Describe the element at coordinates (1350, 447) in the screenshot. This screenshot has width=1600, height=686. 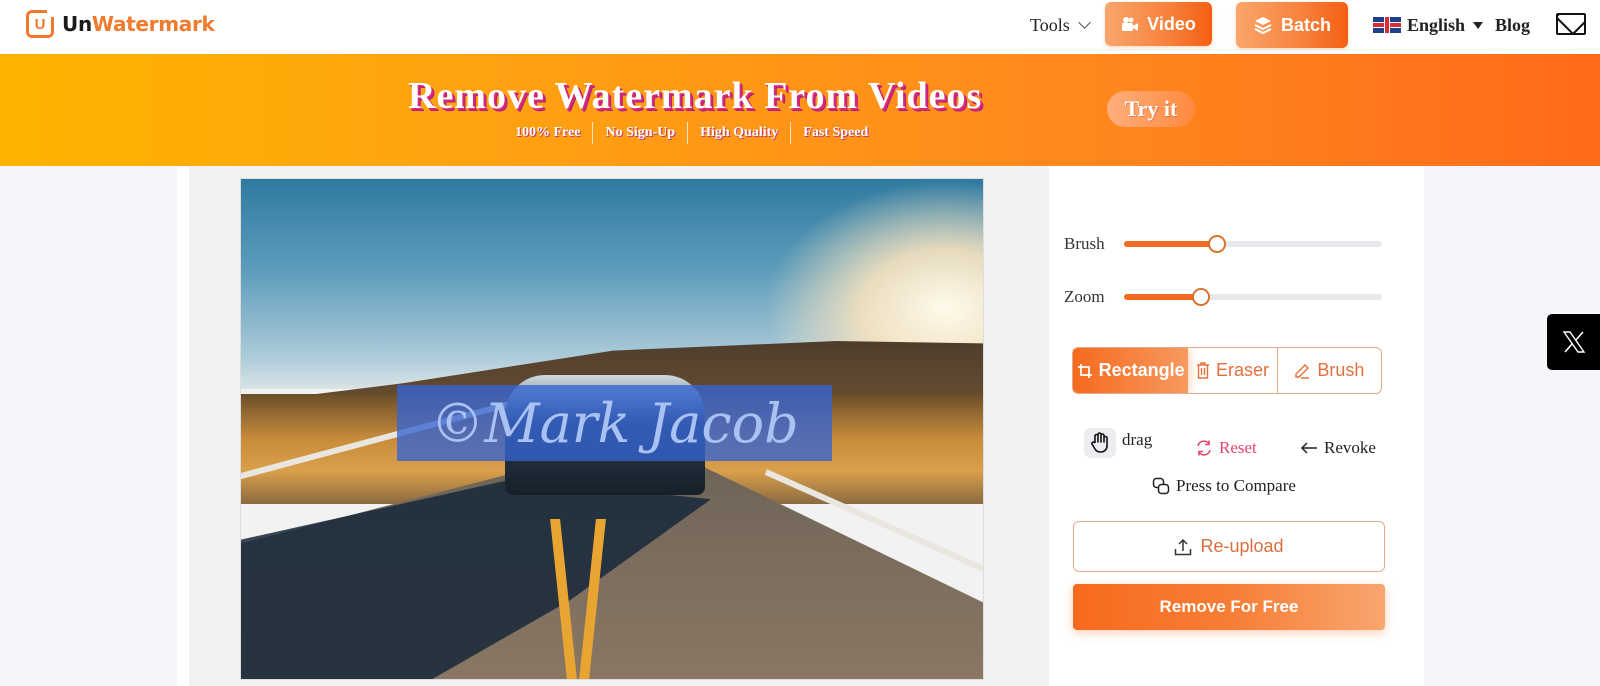
I see `revoke-label: Revoke` at that location.